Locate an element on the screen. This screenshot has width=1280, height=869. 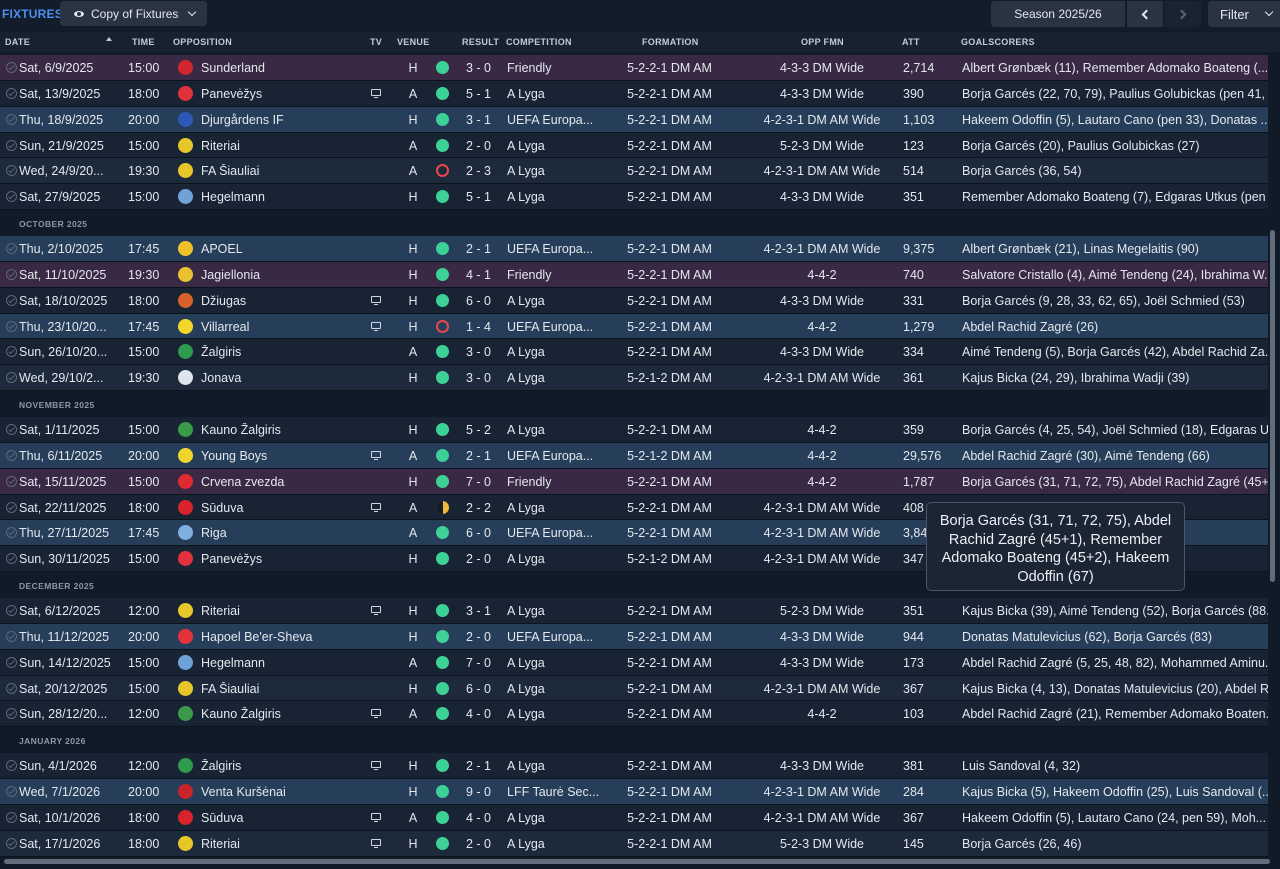
filter-button: Filter is located at coordinates (1244, 14).